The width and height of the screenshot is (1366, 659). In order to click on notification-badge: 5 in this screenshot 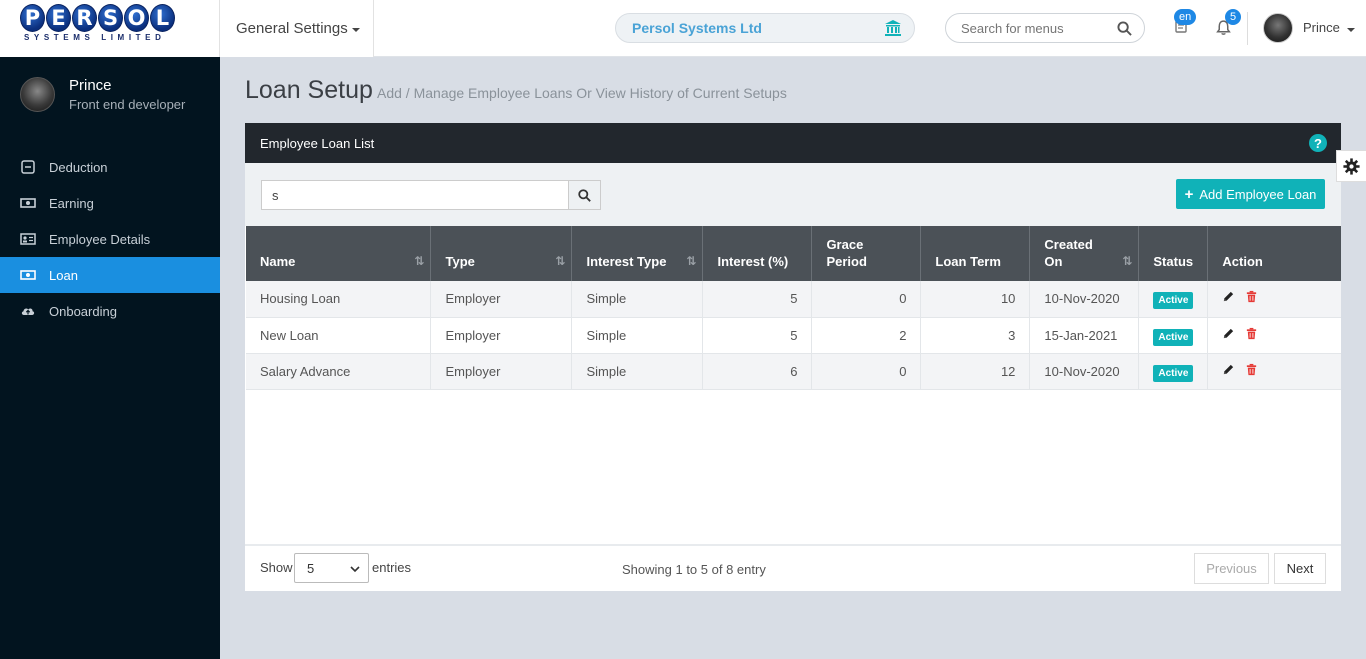, I will do `click(1233, 17)`.